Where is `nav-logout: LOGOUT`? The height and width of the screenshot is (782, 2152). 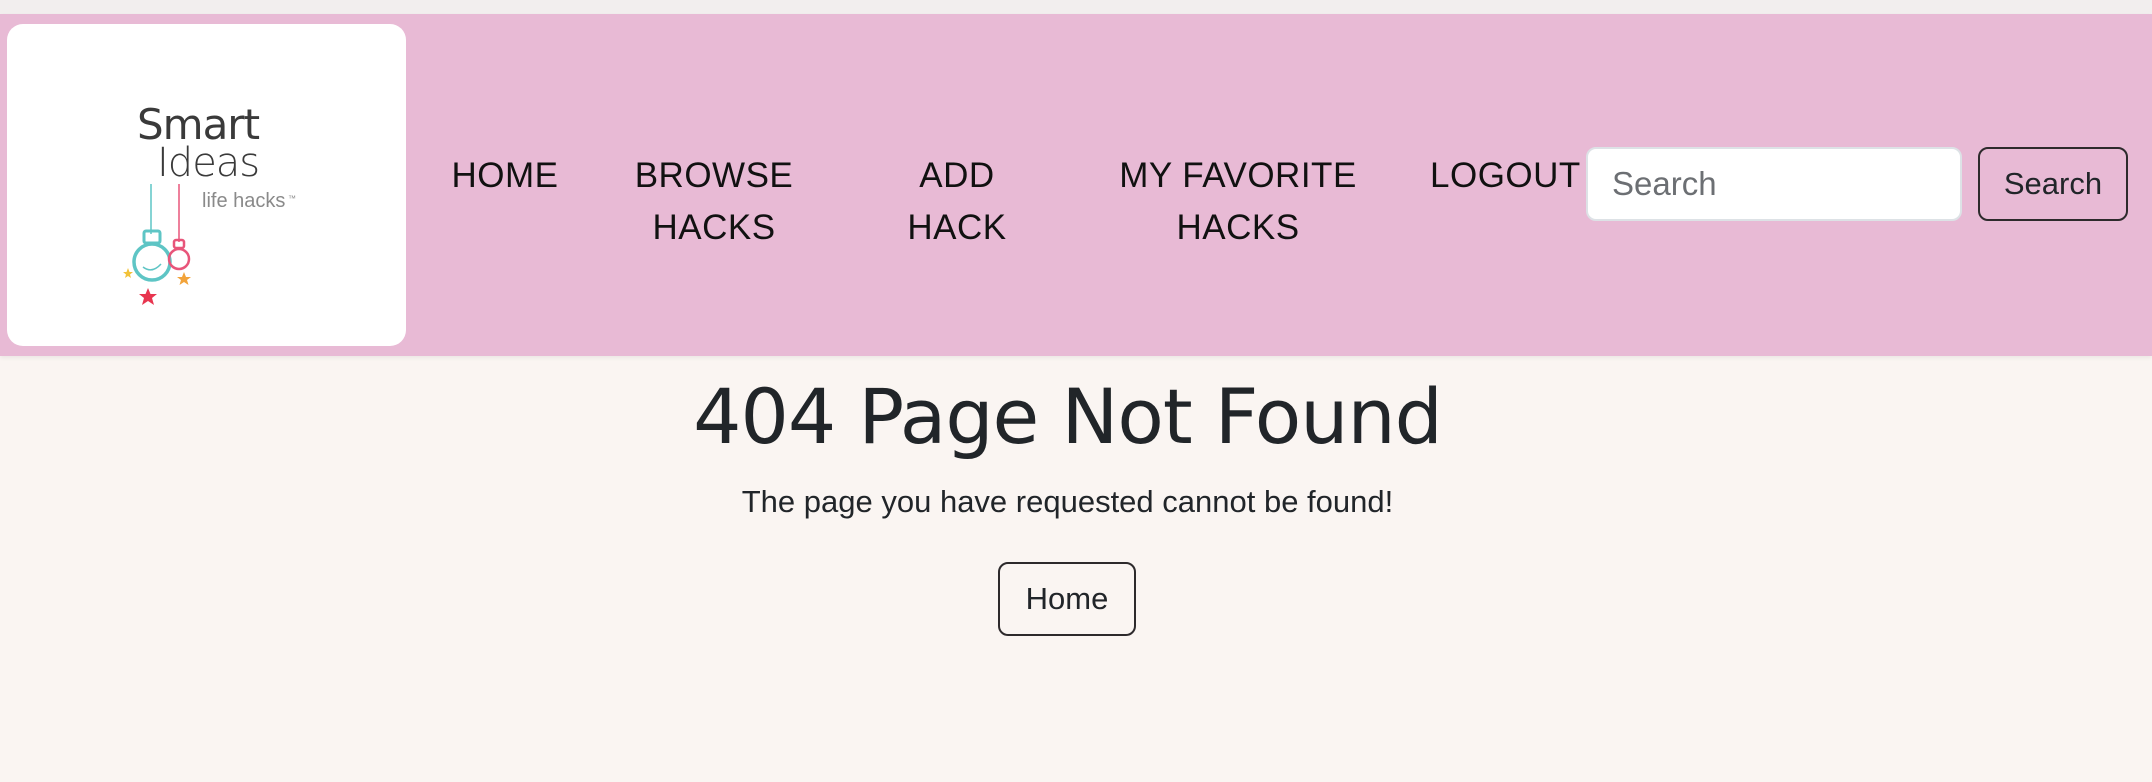 nav-logout: LOGOUT is located at coordinates (1505, 176).